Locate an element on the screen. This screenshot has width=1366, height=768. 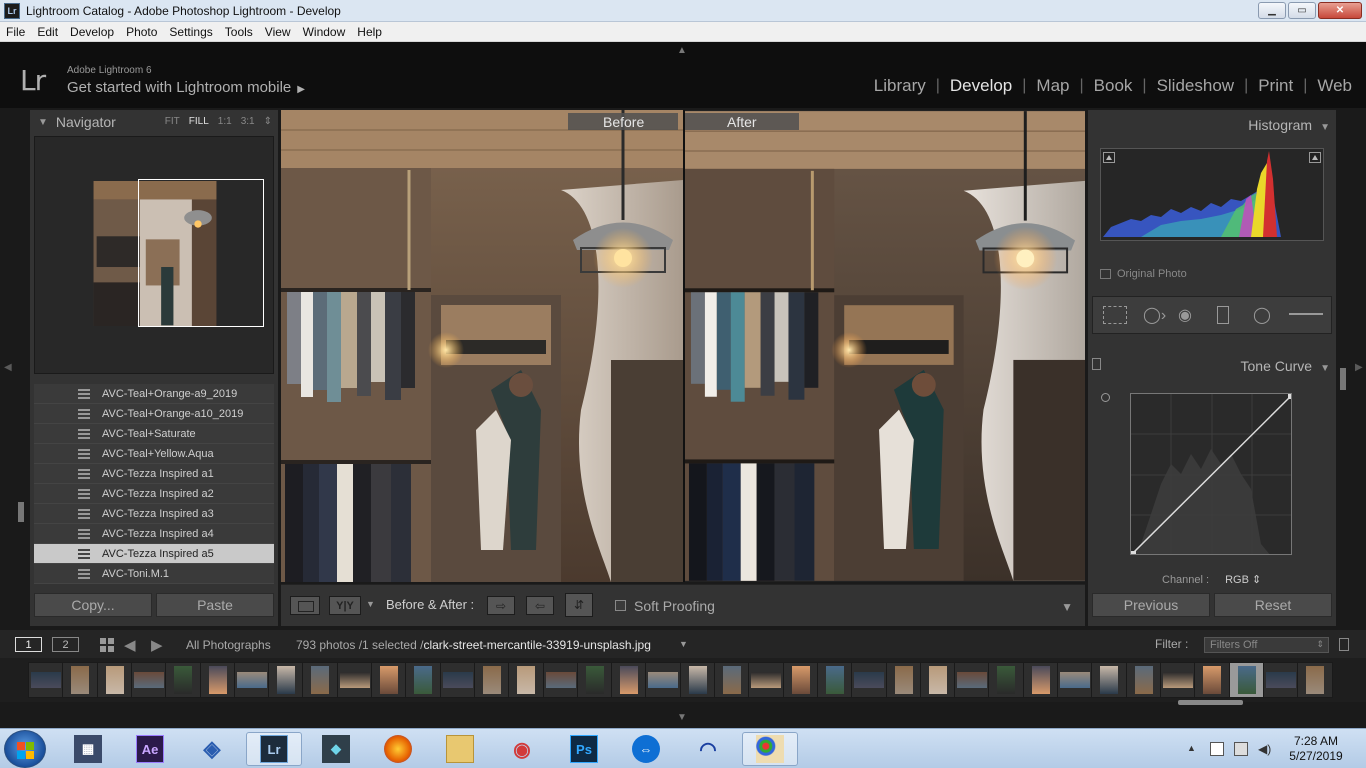
taskbar-filmora: ◆ is located at coordinates (336, 749).